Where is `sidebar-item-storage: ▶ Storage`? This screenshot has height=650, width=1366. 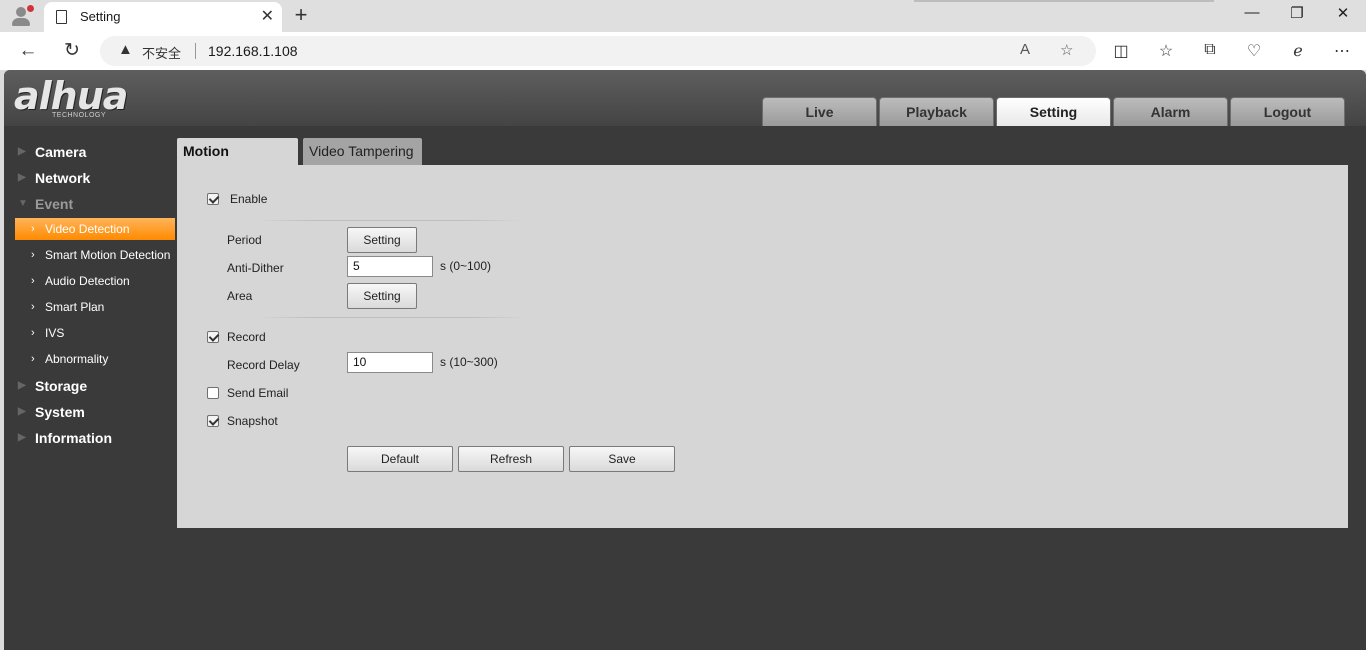
sidebar-item-storage: ▶ Storage is located at coordinates (90, 386).